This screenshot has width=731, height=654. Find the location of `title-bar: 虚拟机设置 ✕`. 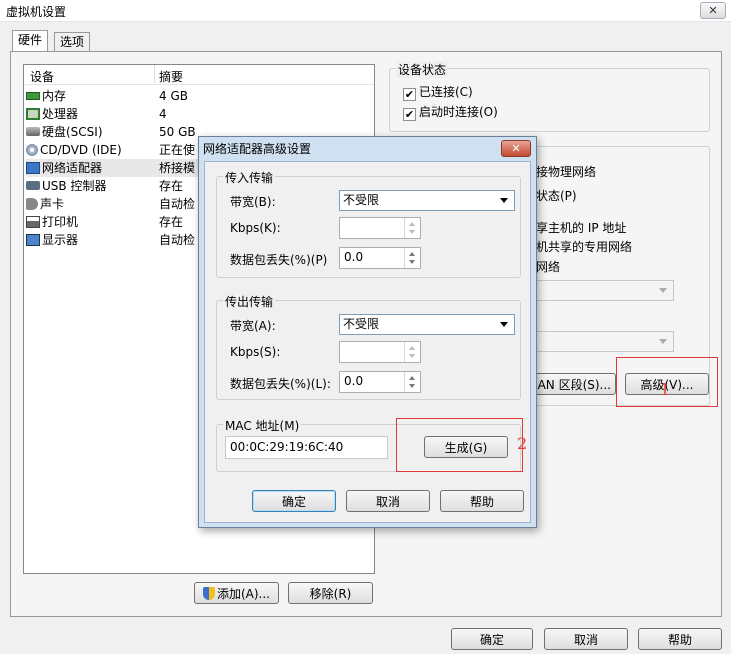

title-bar: 虚拟机设置 ✕ is located at coordinates (365, 11).